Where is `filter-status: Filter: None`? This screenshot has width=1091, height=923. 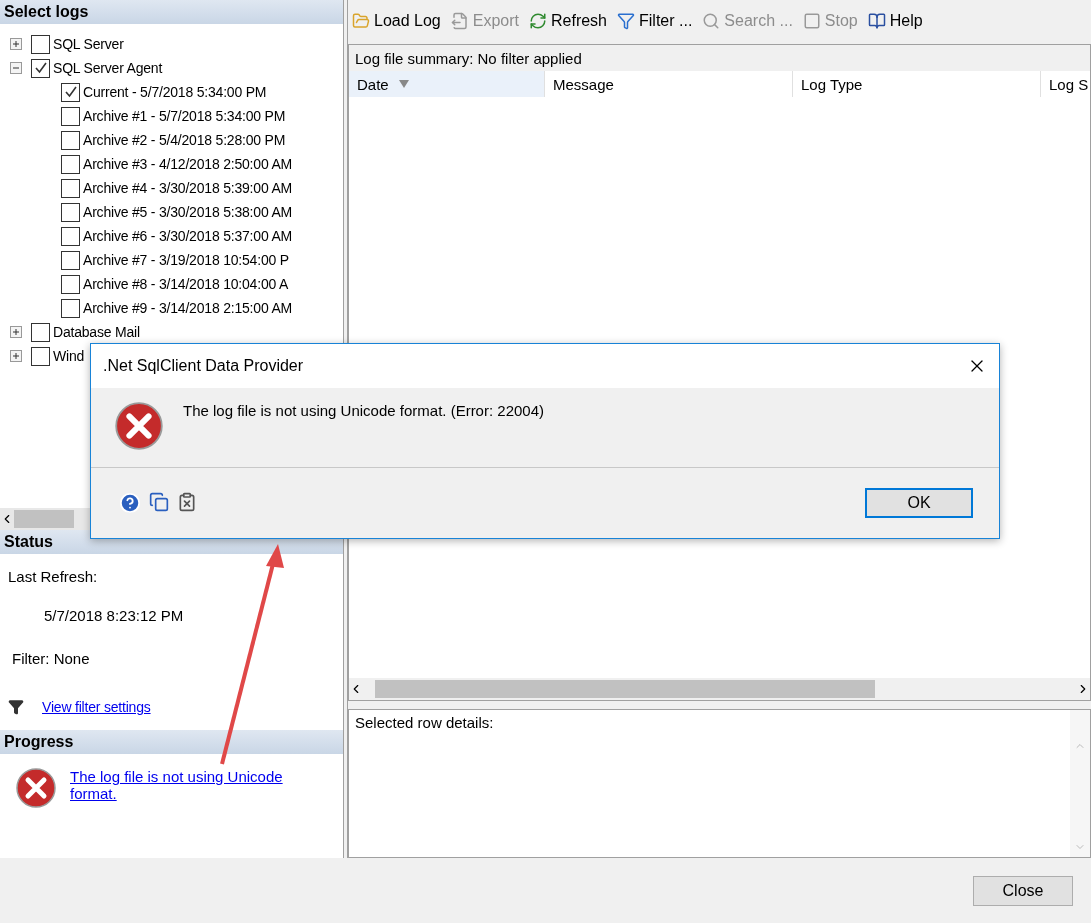 filter-status: Filter: None is located at coordinates (51, 658).